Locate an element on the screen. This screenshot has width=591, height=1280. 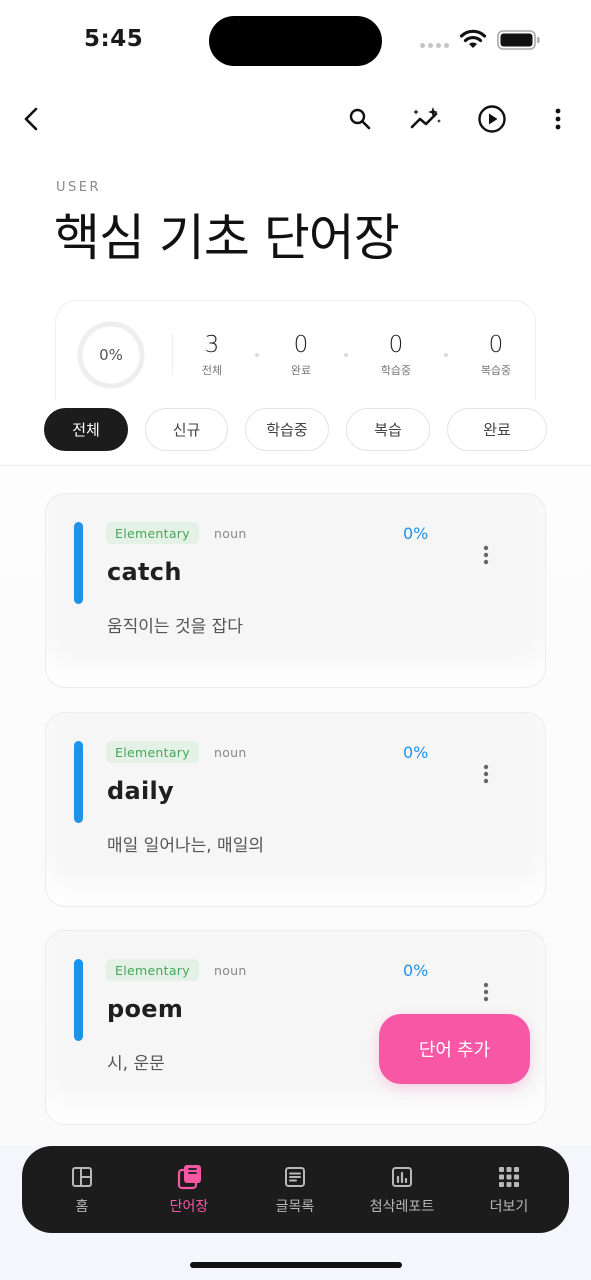
word-meaning: 시, 운문 is located at coordinates (136, 1064).